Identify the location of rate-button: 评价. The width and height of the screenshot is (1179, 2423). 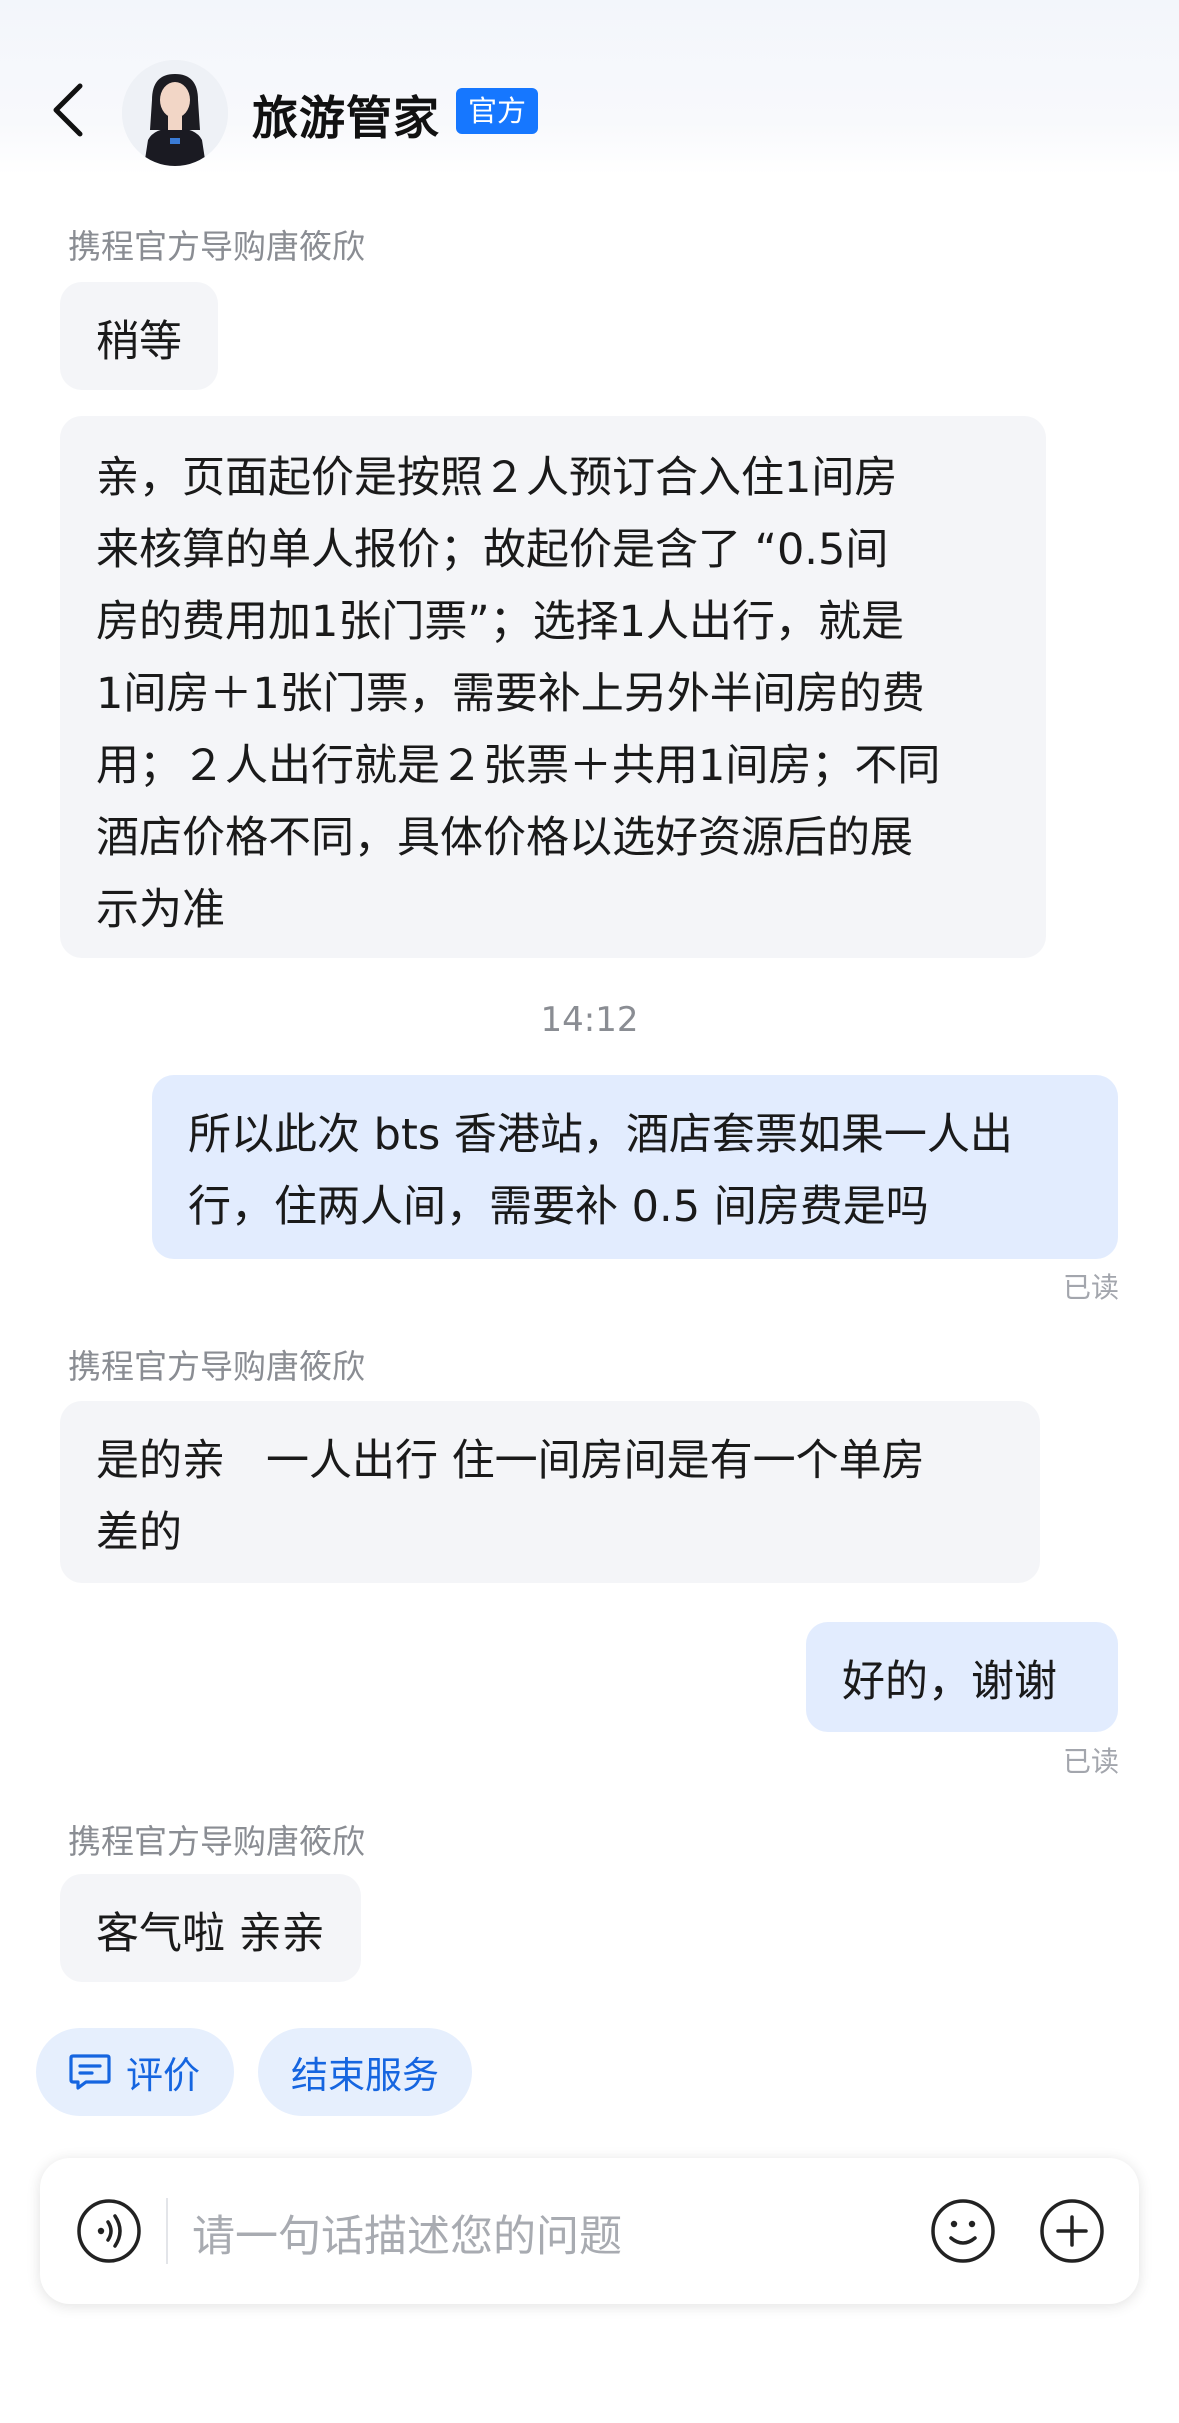
(135, 2072).